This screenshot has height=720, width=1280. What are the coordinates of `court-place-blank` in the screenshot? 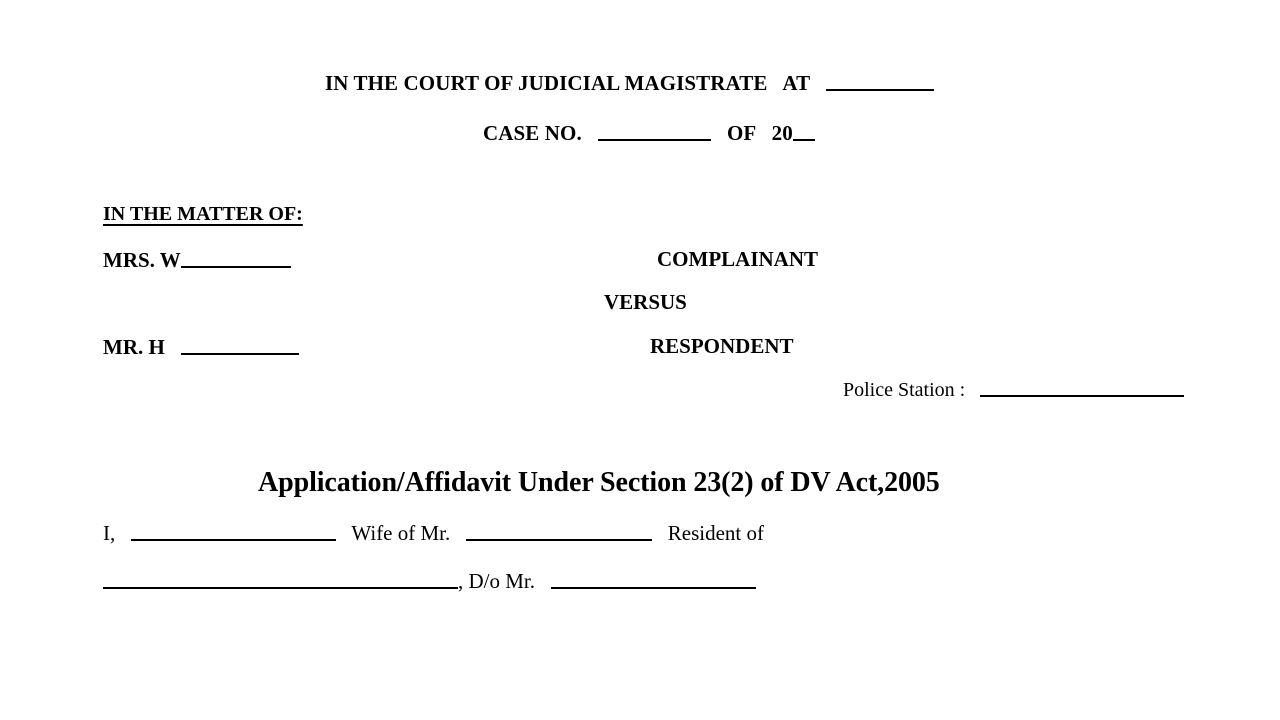 It's located at (879, 82).